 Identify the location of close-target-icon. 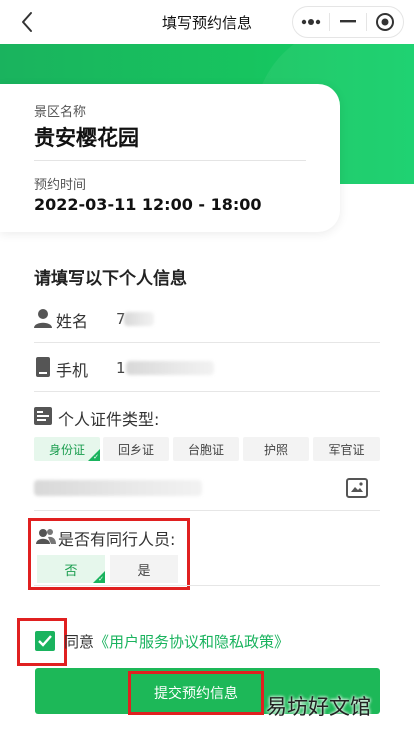
(385, 22).